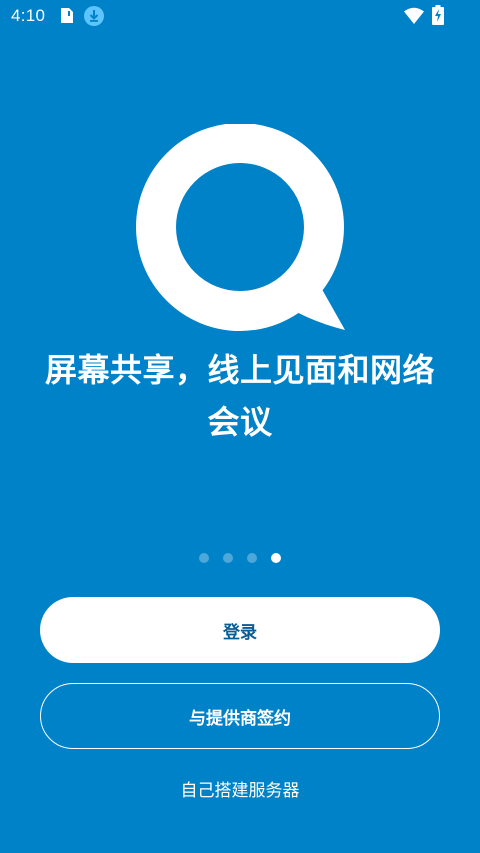  I want to click on download-icon, so click(94, 16).